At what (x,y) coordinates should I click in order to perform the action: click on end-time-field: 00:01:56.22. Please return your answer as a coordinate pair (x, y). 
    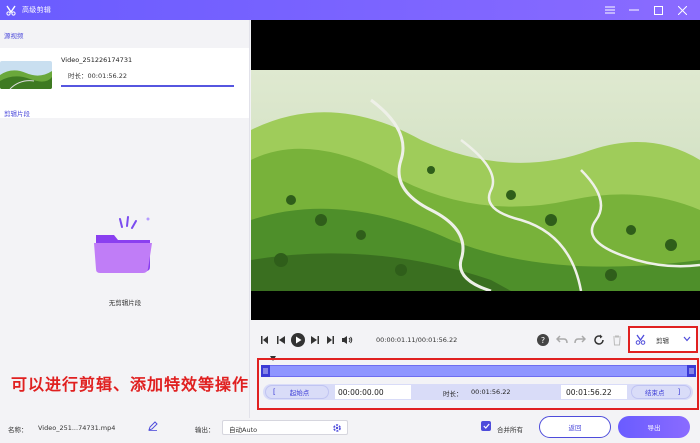
    Looking at the image, I should click on (594, 392).